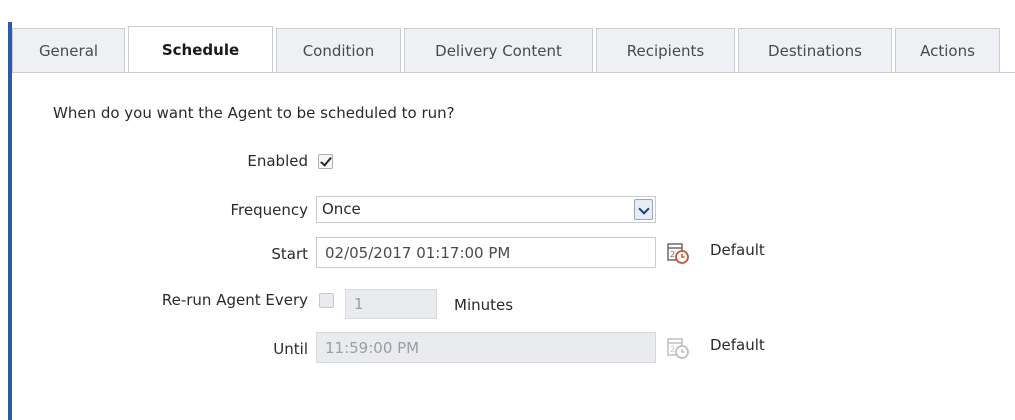  Describe the element at coordinates (341, 209) in the screenshot. I see `frequency-value: Once` at that location.